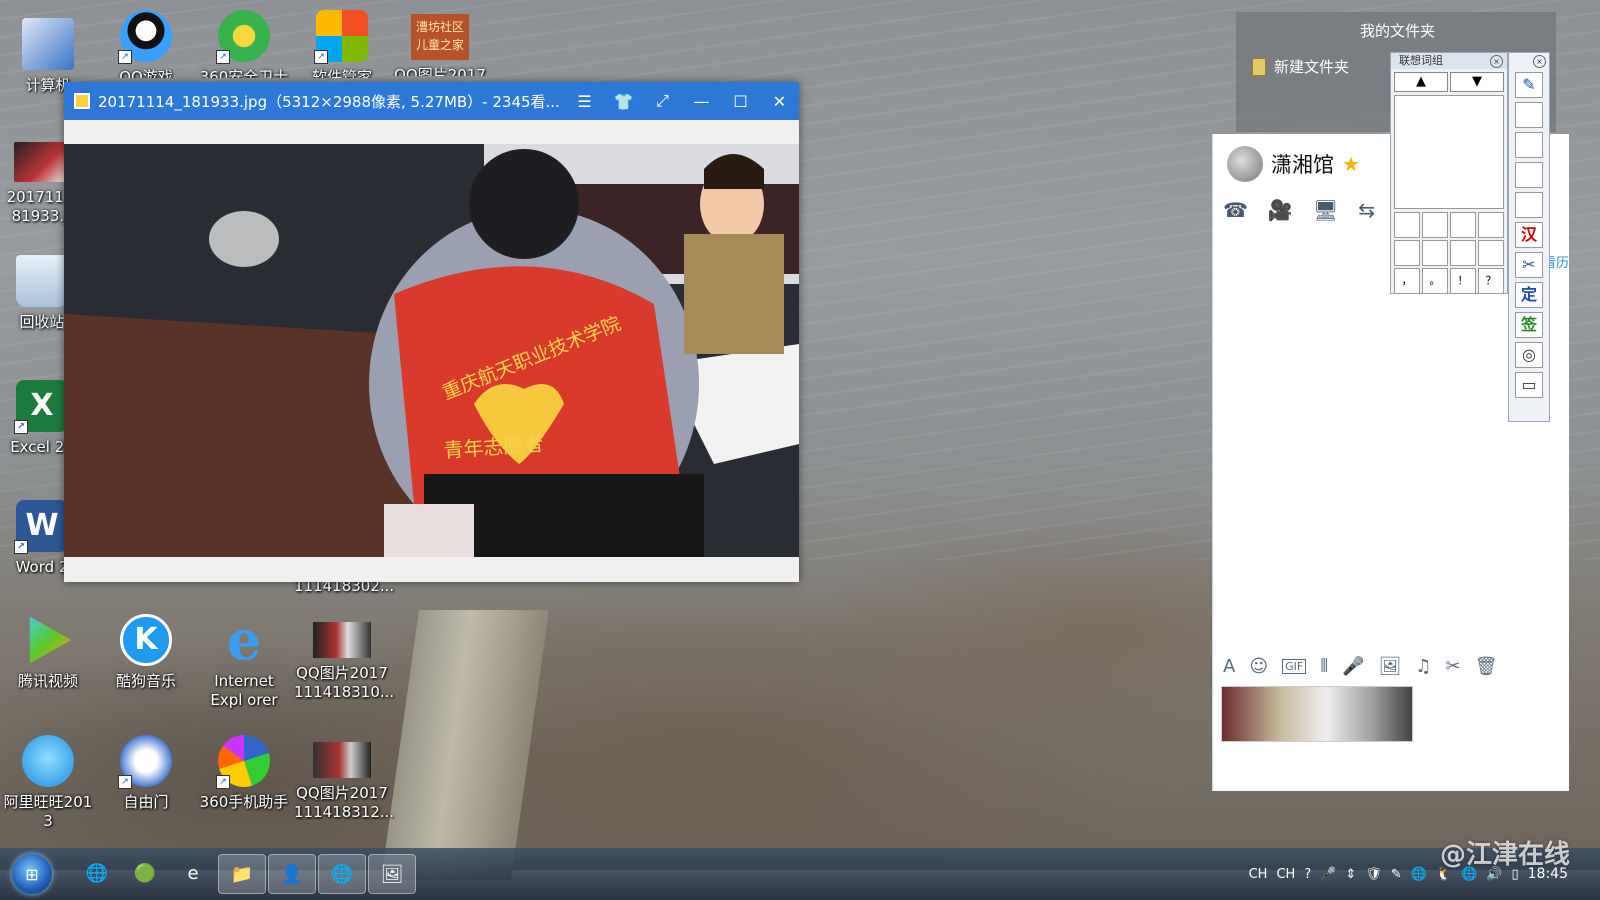 This screenshot has width=1600, height=900. Describe the element at coordinates (342, 44) in the screenshot. I see `desktop-icon-software-manager: ↗ 软件管家` at that location.